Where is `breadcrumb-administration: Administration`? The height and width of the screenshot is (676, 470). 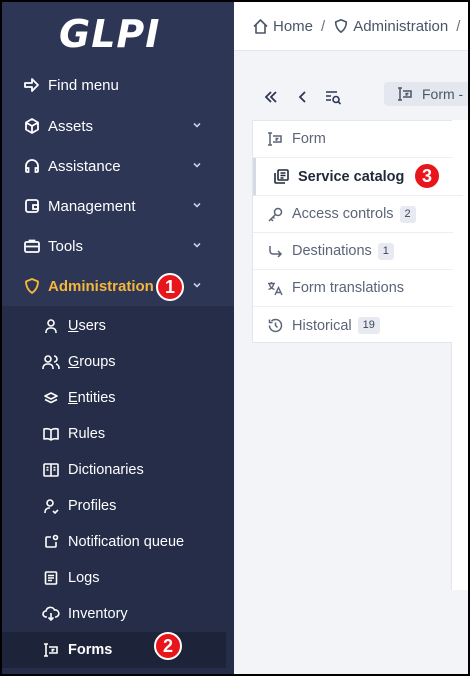 breadcrumb-administration: Administration is located at coordinates (390, 26).